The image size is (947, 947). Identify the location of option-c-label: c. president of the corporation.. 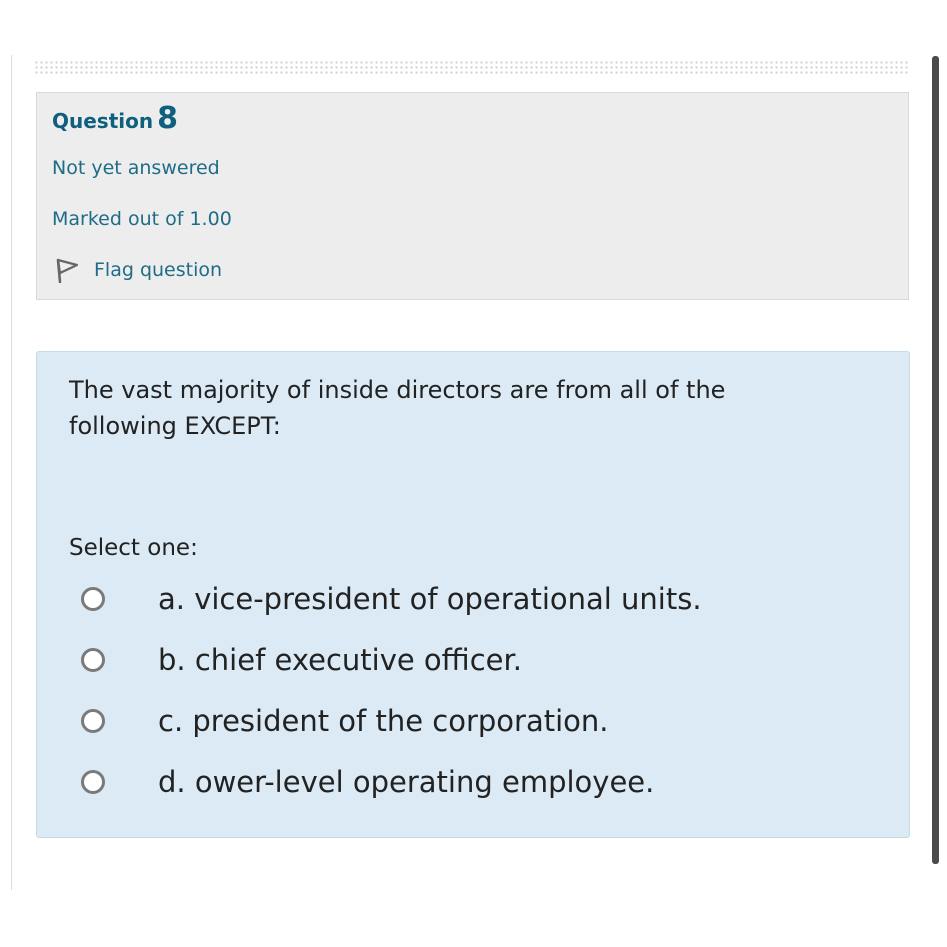
(383, 721).